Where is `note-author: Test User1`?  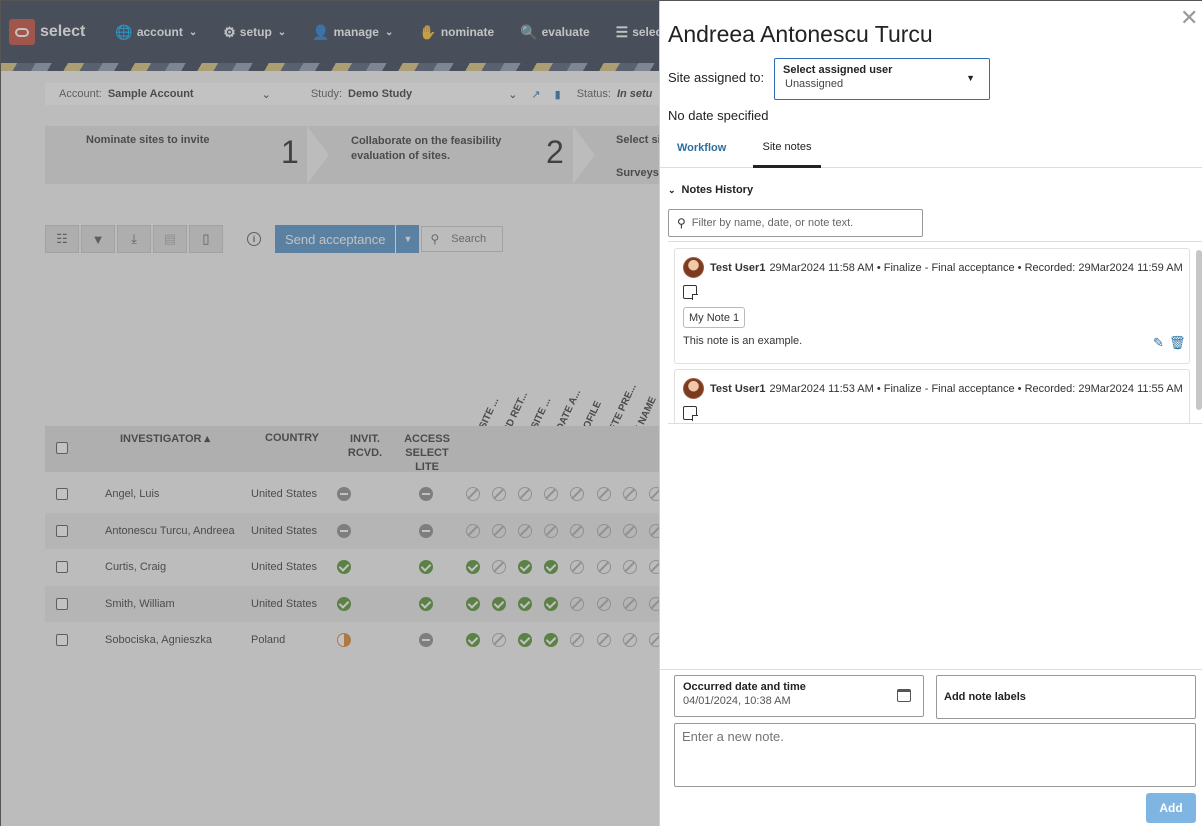 note-author: Test User1 is located at coordinates (738, 388).